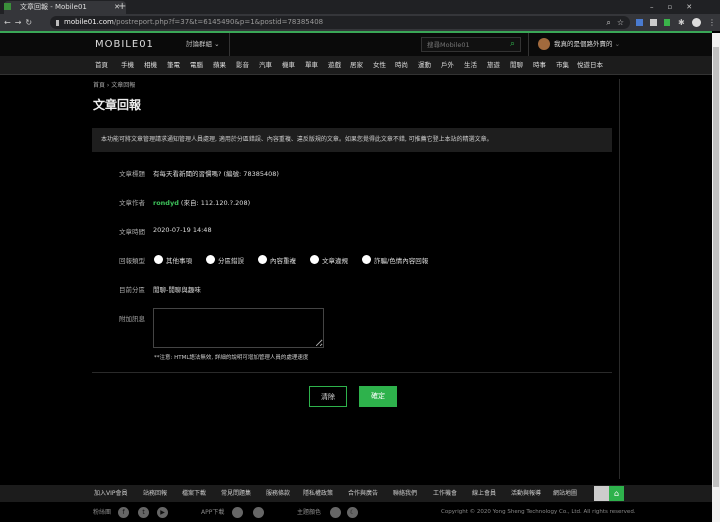 Image resolution: width=720 pixels, height=522 pixels. What do you see at coordinates (132, 203) in the screenshot?
I see `author-label: 文章作者` at bounding box center [132, 203].